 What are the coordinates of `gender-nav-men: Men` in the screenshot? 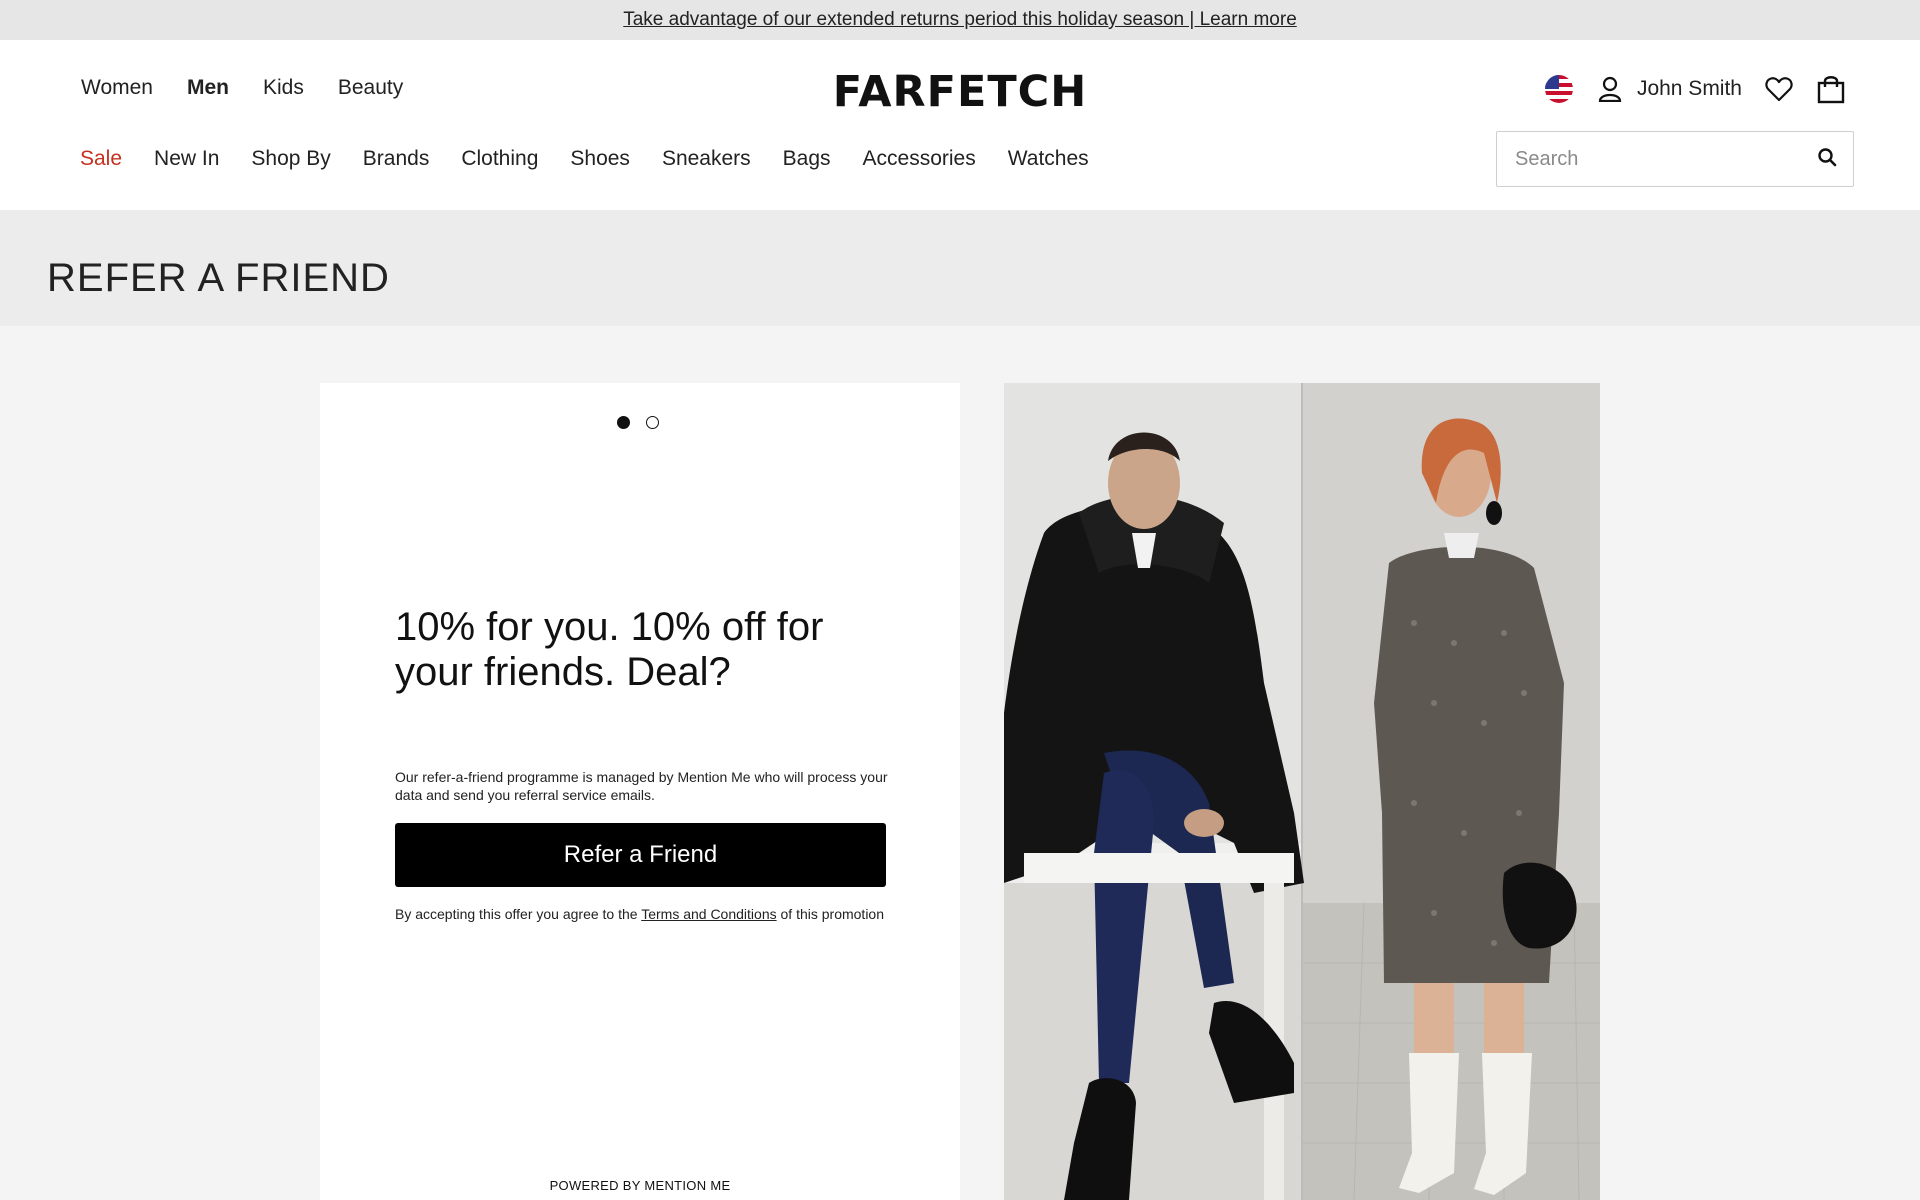 It's located at (208, 88).